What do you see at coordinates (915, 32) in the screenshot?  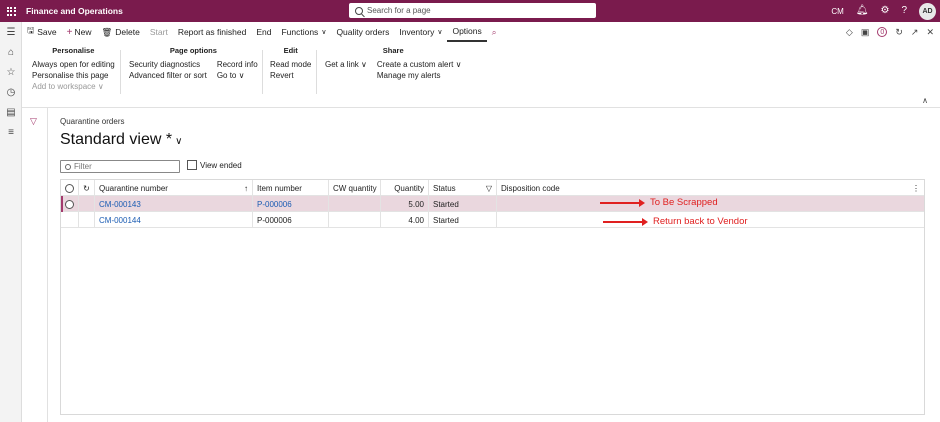 I see `open-new-window-icon: ↗` at bounding box center [915, 32].